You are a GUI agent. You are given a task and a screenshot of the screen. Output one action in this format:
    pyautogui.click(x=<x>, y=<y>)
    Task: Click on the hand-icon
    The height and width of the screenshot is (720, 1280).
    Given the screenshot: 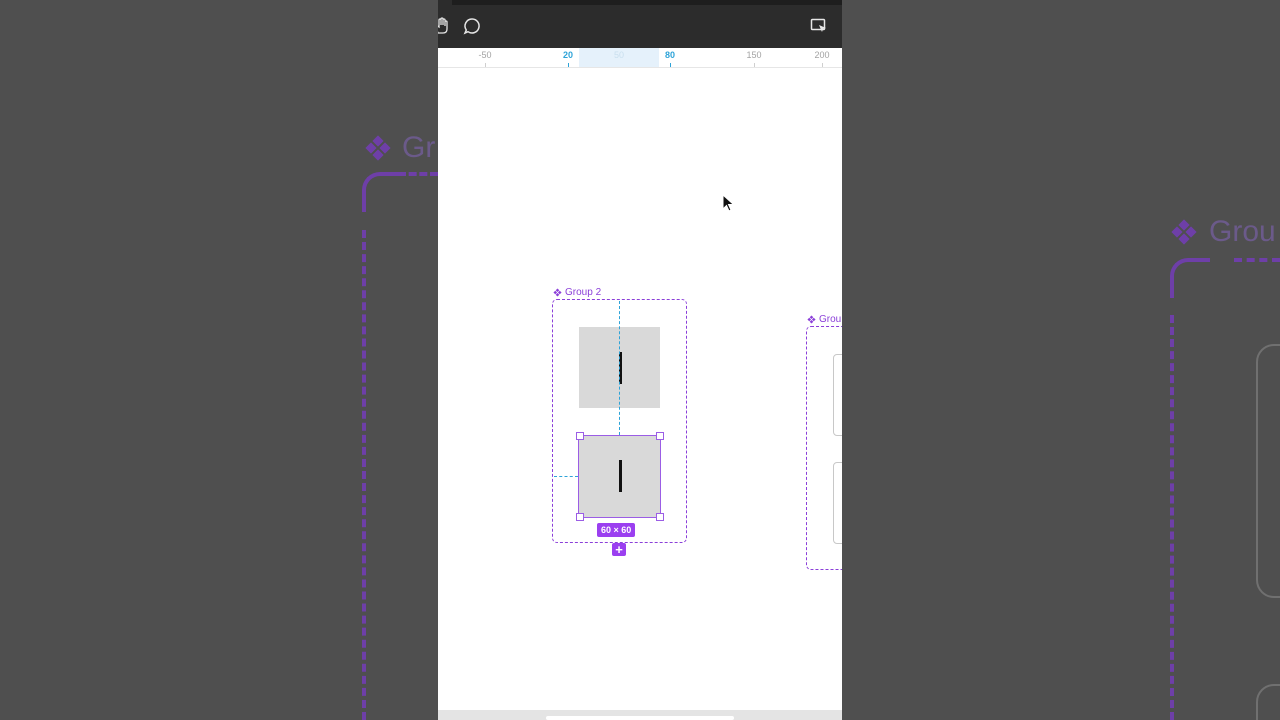 What is the action you would take?
    pyautogui.click(x=445, y=26)
    